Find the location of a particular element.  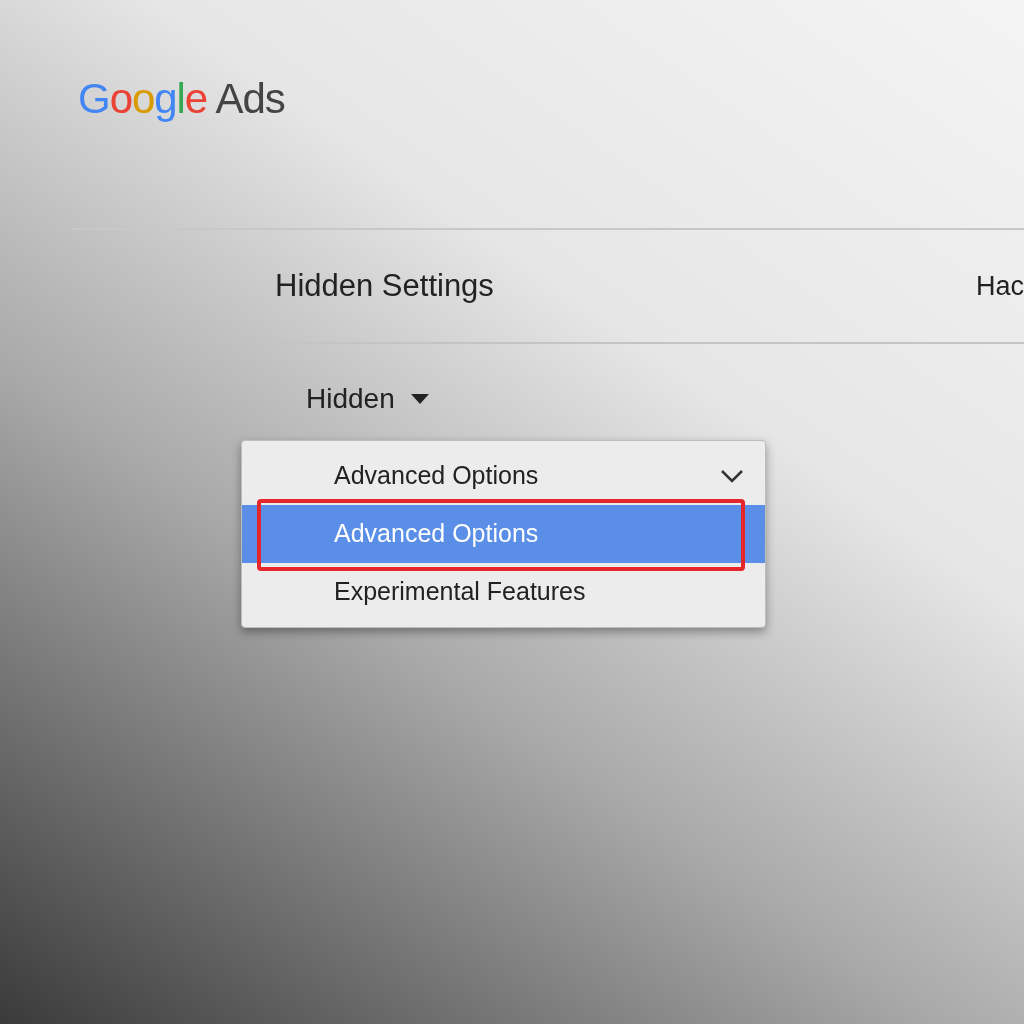

chevron-down-icon is located at coordinates (732, 476).